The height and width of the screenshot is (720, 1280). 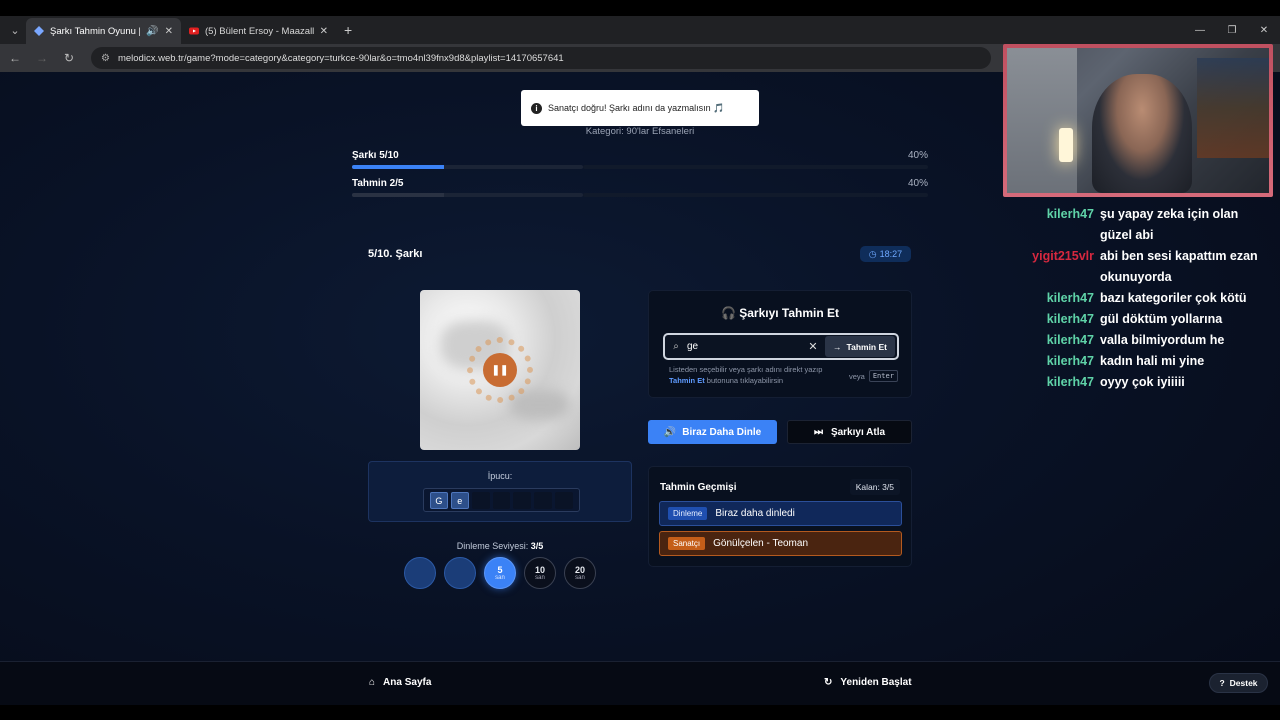 I want to click on listen-level-label: Dinleme Seviyesi: 3/5, so click(x=500, y=546).